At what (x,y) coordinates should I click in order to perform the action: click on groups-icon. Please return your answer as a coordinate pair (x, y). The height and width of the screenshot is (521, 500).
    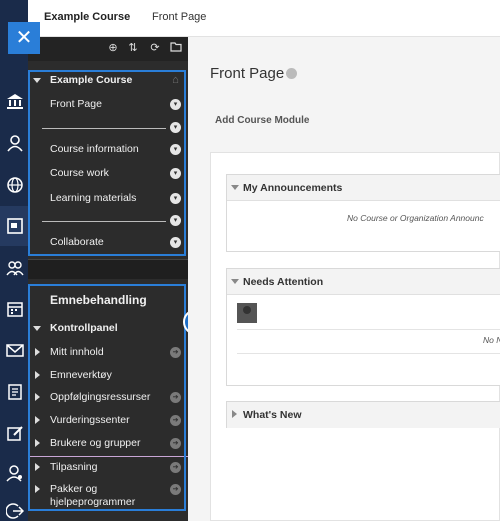
    Looking at the image, I should click on (15, 268).